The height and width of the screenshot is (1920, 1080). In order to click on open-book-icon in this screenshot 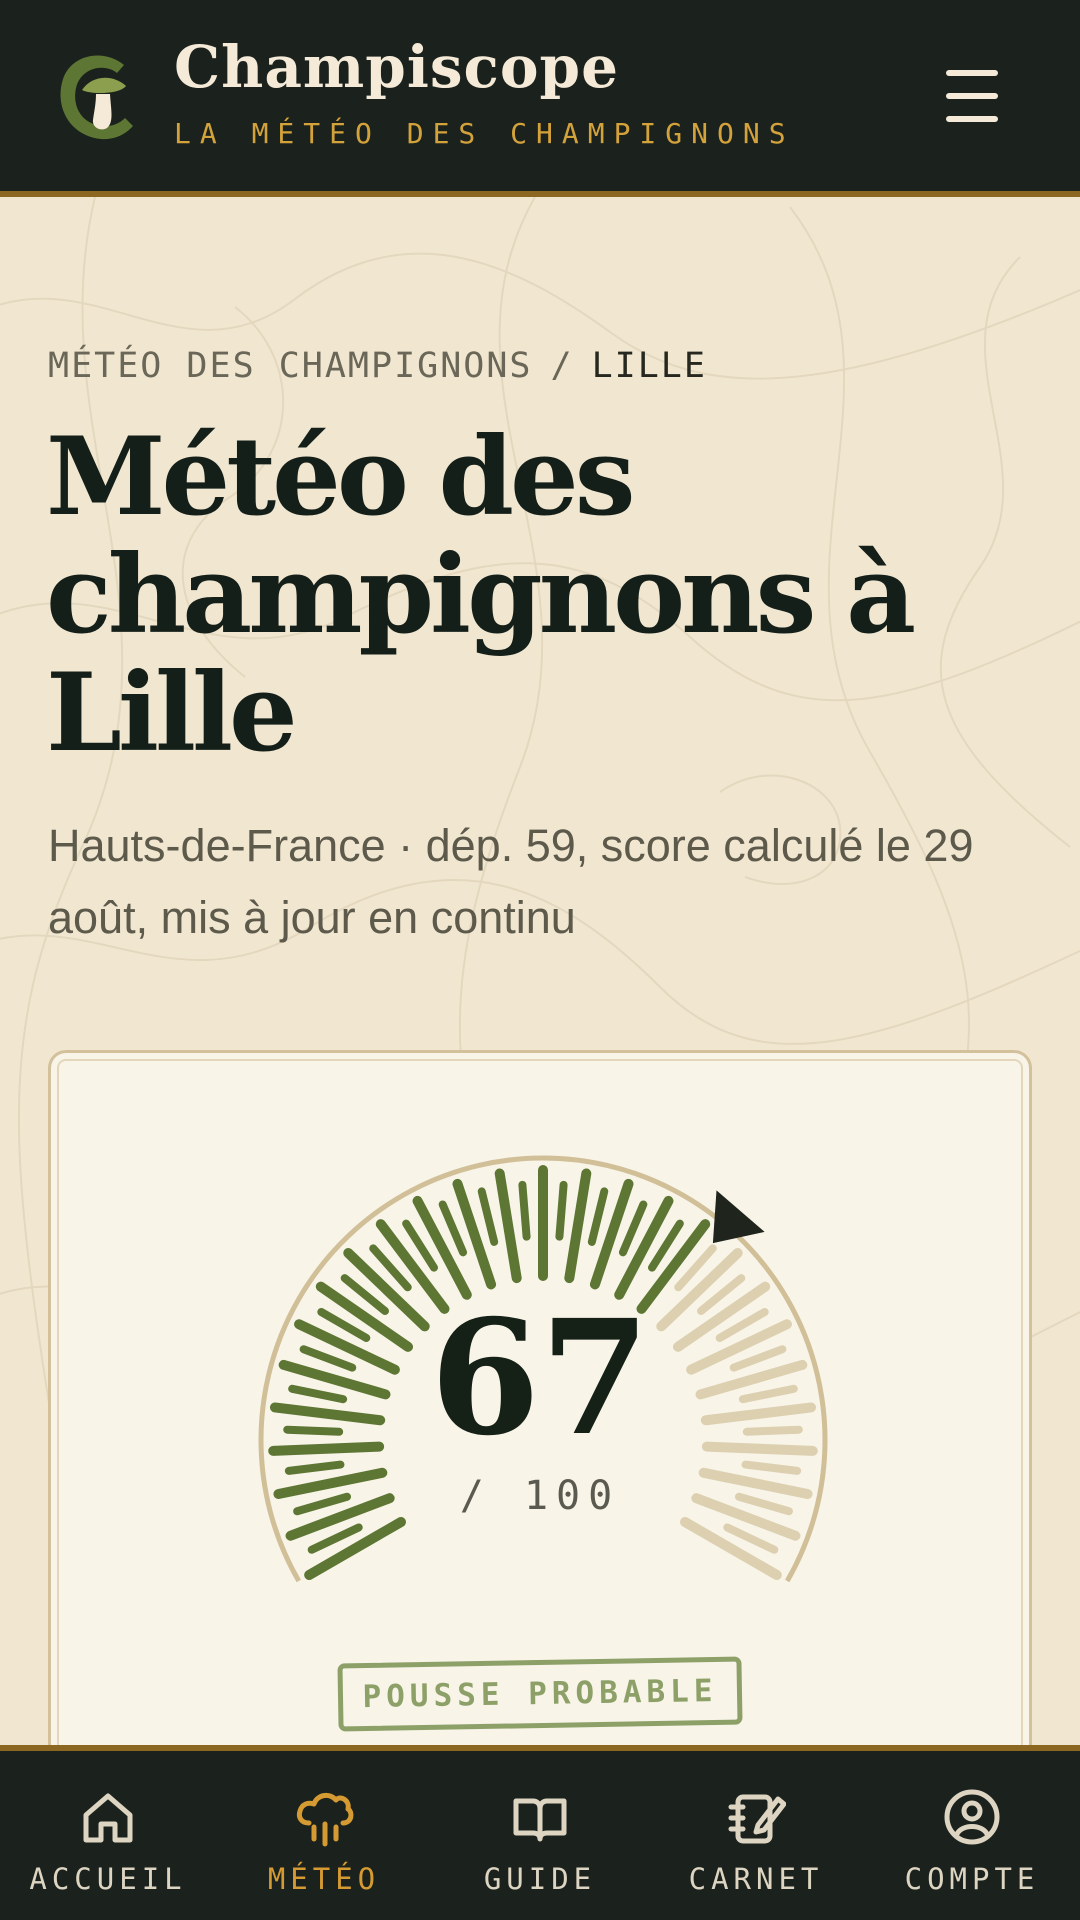, I will do `click(540, 1820)`.